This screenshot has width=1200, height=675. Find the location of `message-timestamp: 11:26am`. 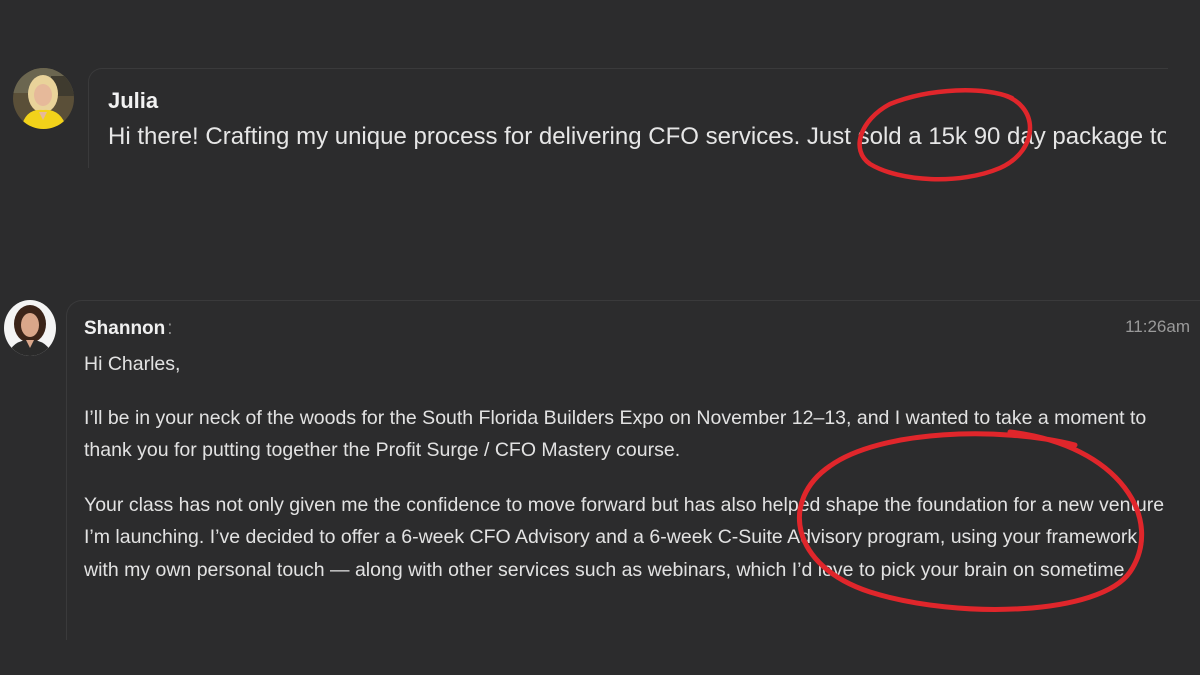

message-timestamp: 11:26am is located at coordinates (1157, 326).